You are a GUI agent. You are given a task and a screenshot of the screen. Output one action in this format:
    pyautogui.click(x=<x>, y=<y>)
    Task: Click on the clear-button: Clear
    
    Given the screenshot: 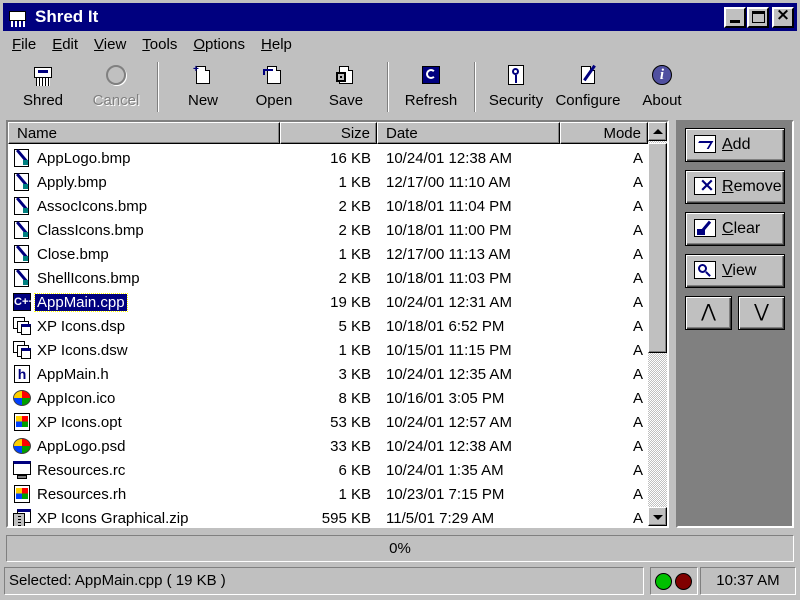 What is the action you would take?
    pyautogui.click(x=735, y=229)
    